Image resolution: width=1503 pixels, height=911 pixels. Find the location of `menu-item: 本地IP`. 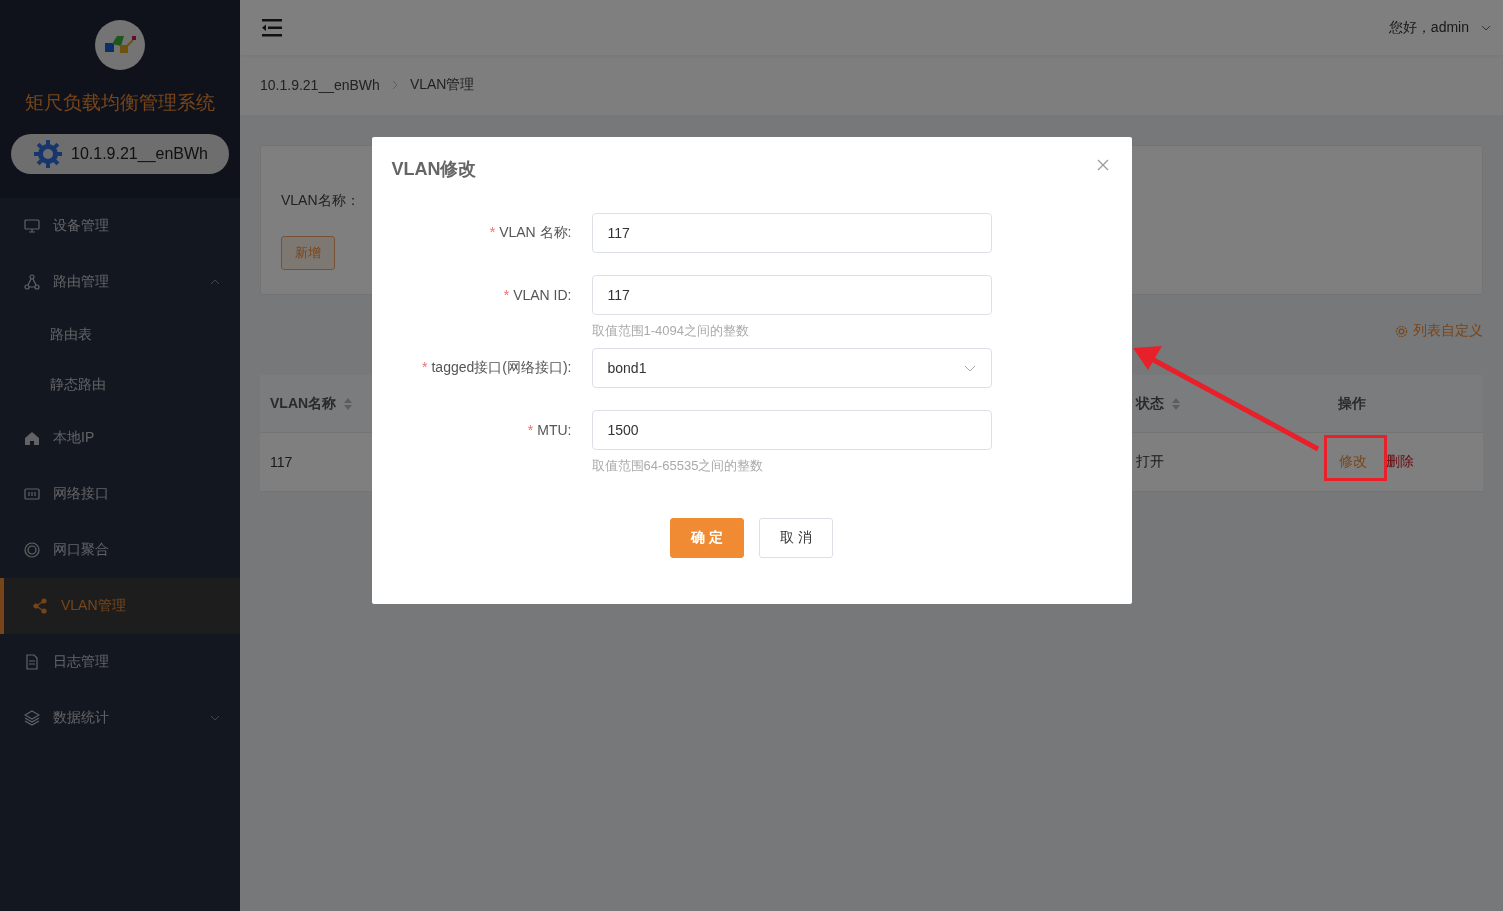

menu-item: 本地IP is located at coordinates (120, 438).